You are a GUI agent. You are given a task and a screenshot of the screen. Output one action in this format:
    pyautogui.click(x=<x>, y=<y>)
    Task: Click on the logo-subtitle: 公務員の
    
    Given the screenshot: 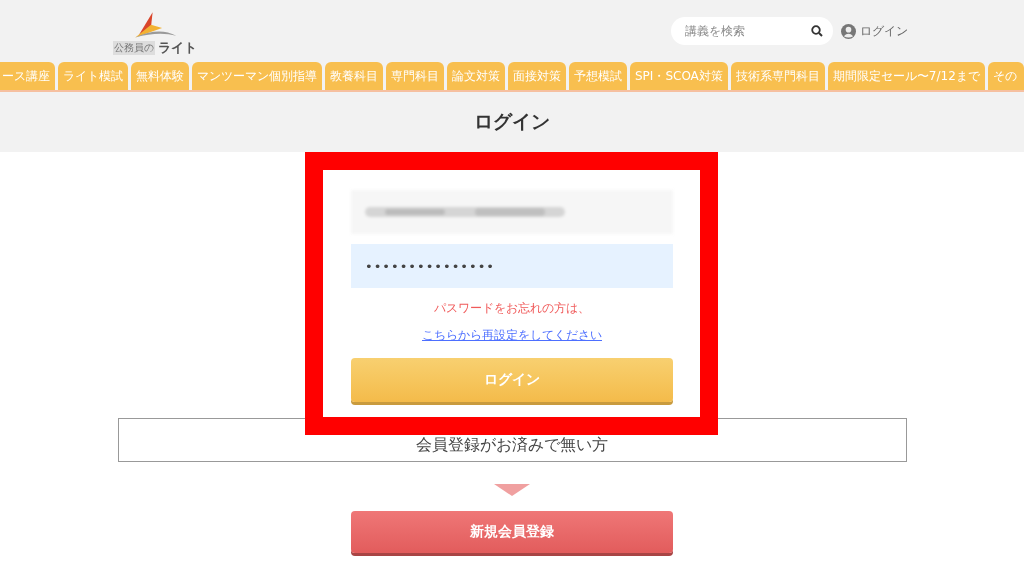 What is the action you would take?
    pyautogui.click(x=134, y=48)
    